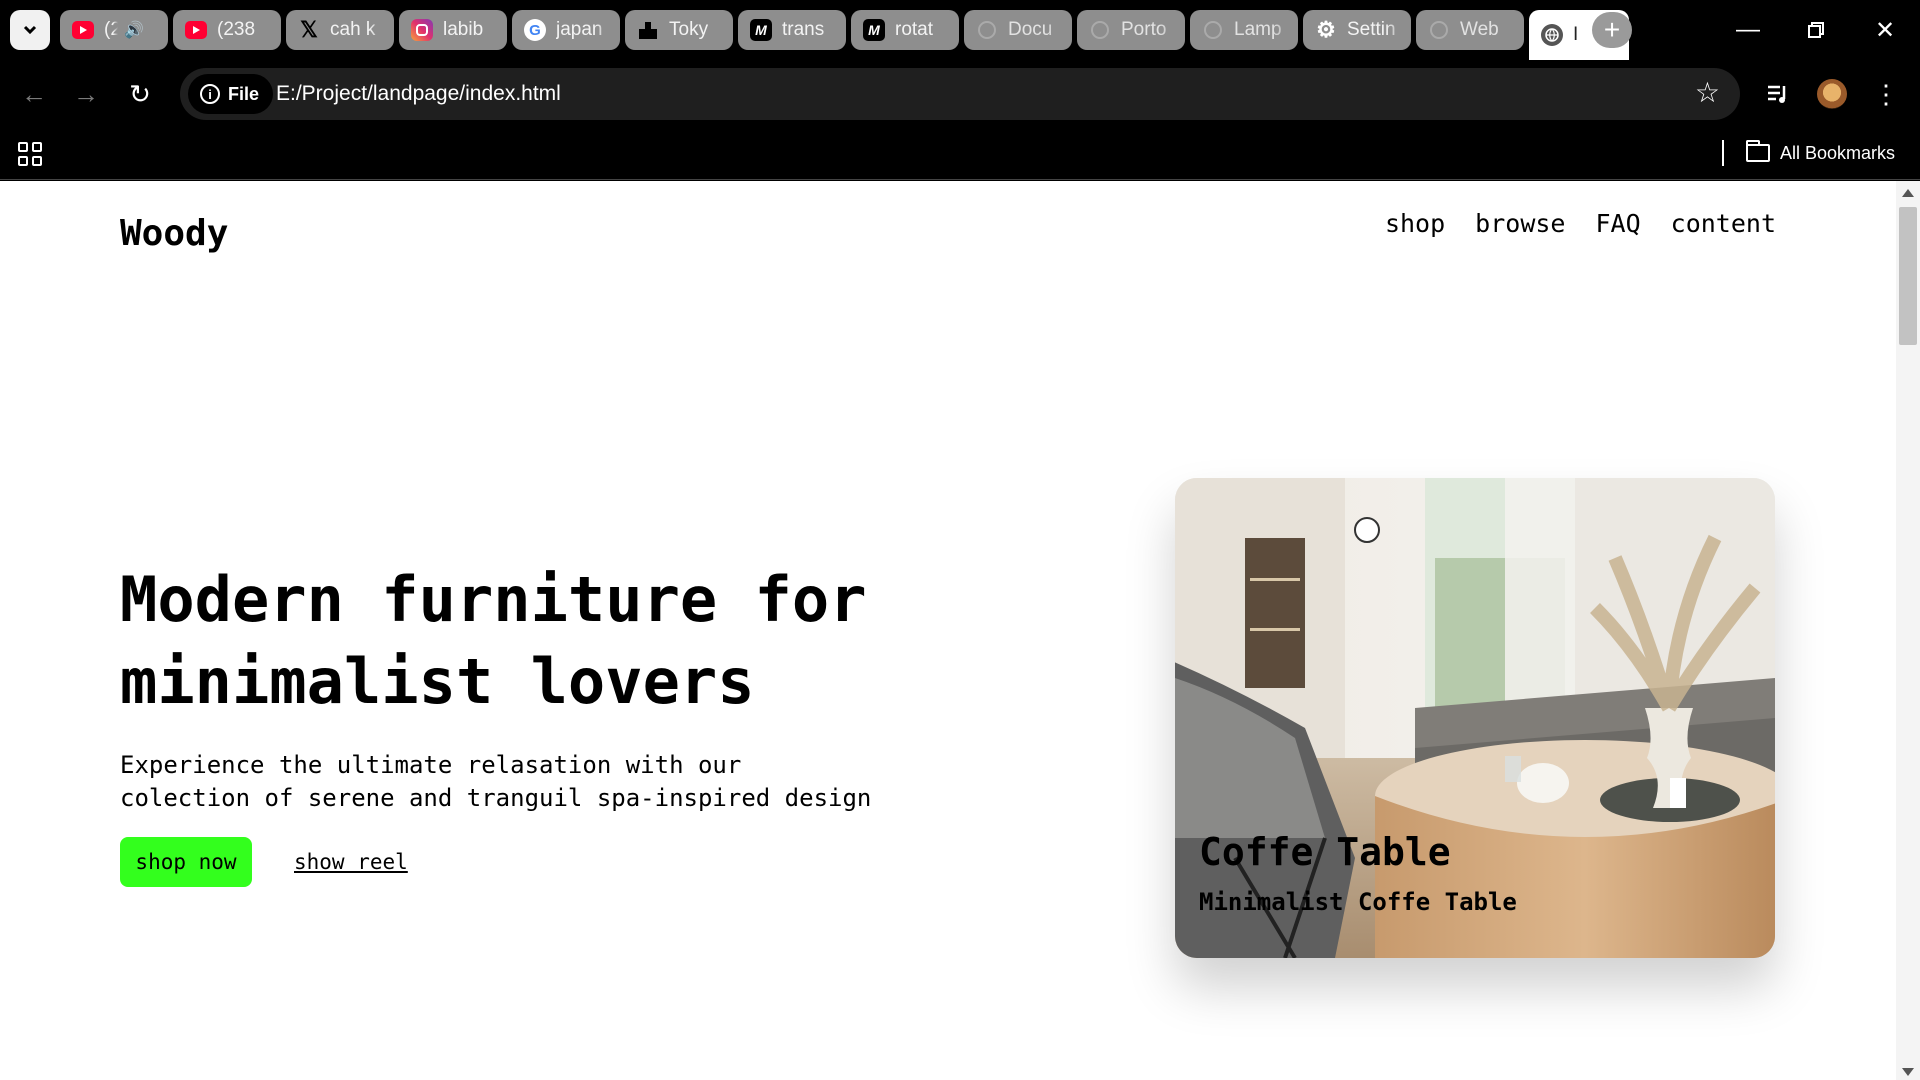 This screenshot has width=1920, height=1080. Describe the element at coordinates (1415, 223) in the screenshot. I see `nav-link-shop: shop` at that location.